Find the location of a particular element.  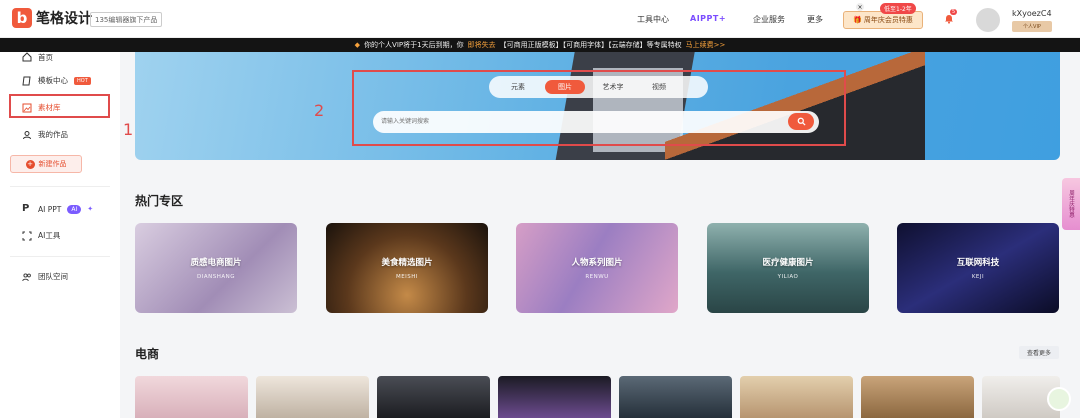

card-sub: DIANSHANG is located at coordinates (216, 277).